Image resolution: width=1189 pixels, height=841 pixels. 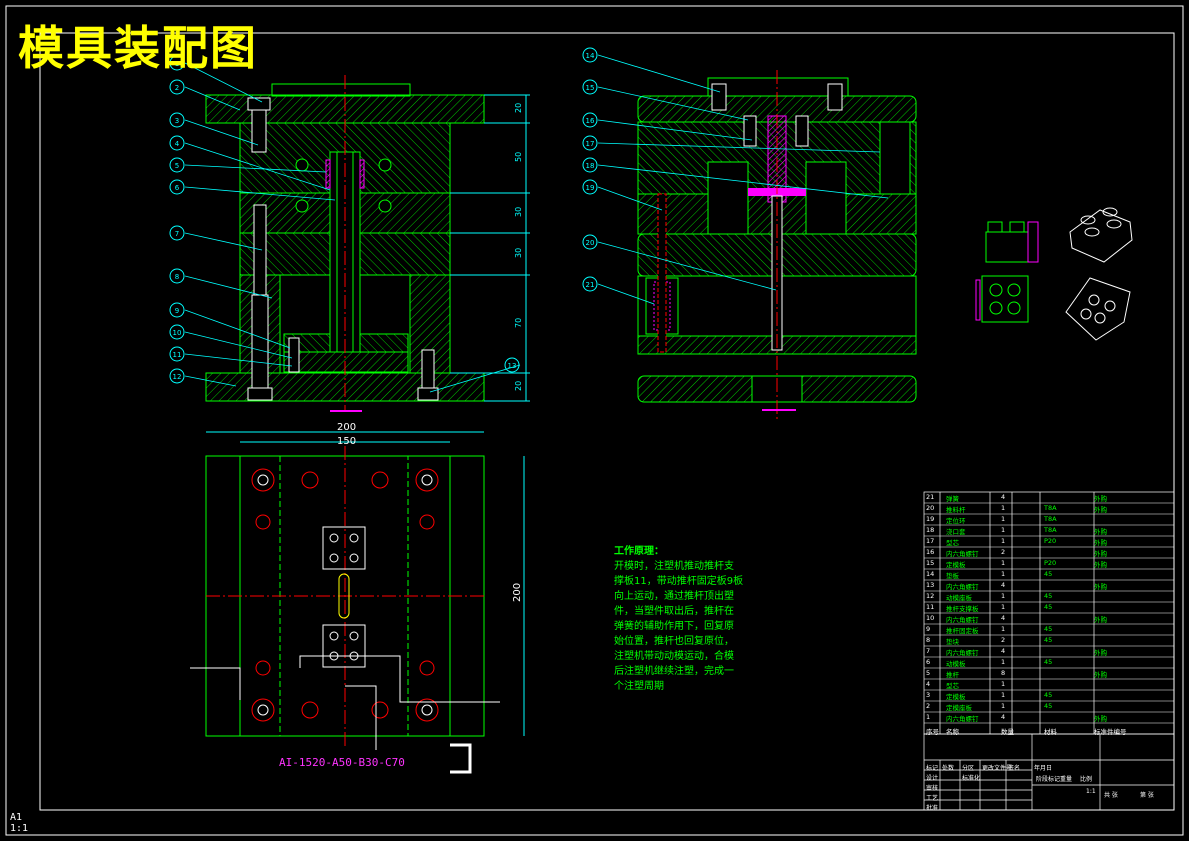 I want to click on bom-row: 18 浇口套 1 T8A 外购, so click(x=1049, y=530).